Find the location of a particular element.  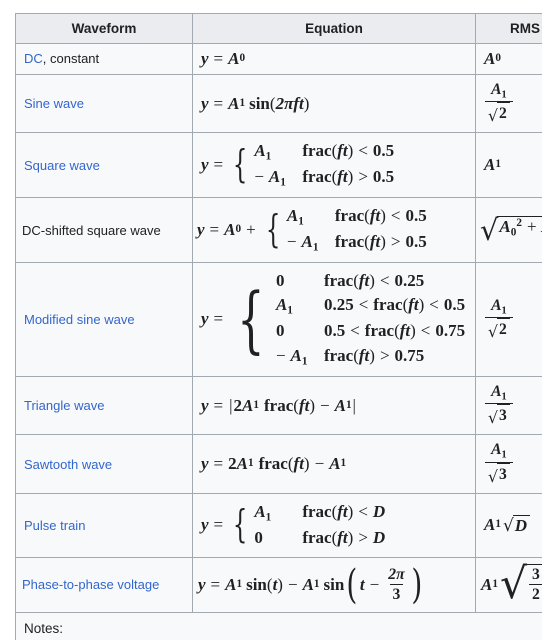

piece-condition: frac(ft) >0.5 is located at coordinates (381, 242).